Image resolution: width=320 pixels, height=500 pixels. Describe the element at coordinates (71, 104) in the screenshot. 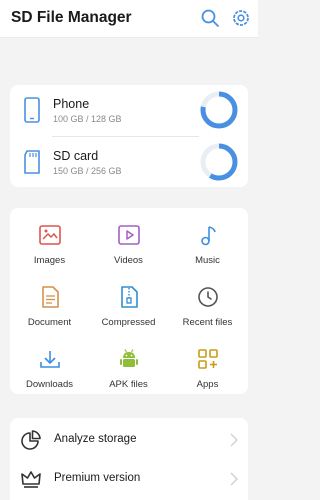

I see `storage-name: Phone` at that location.